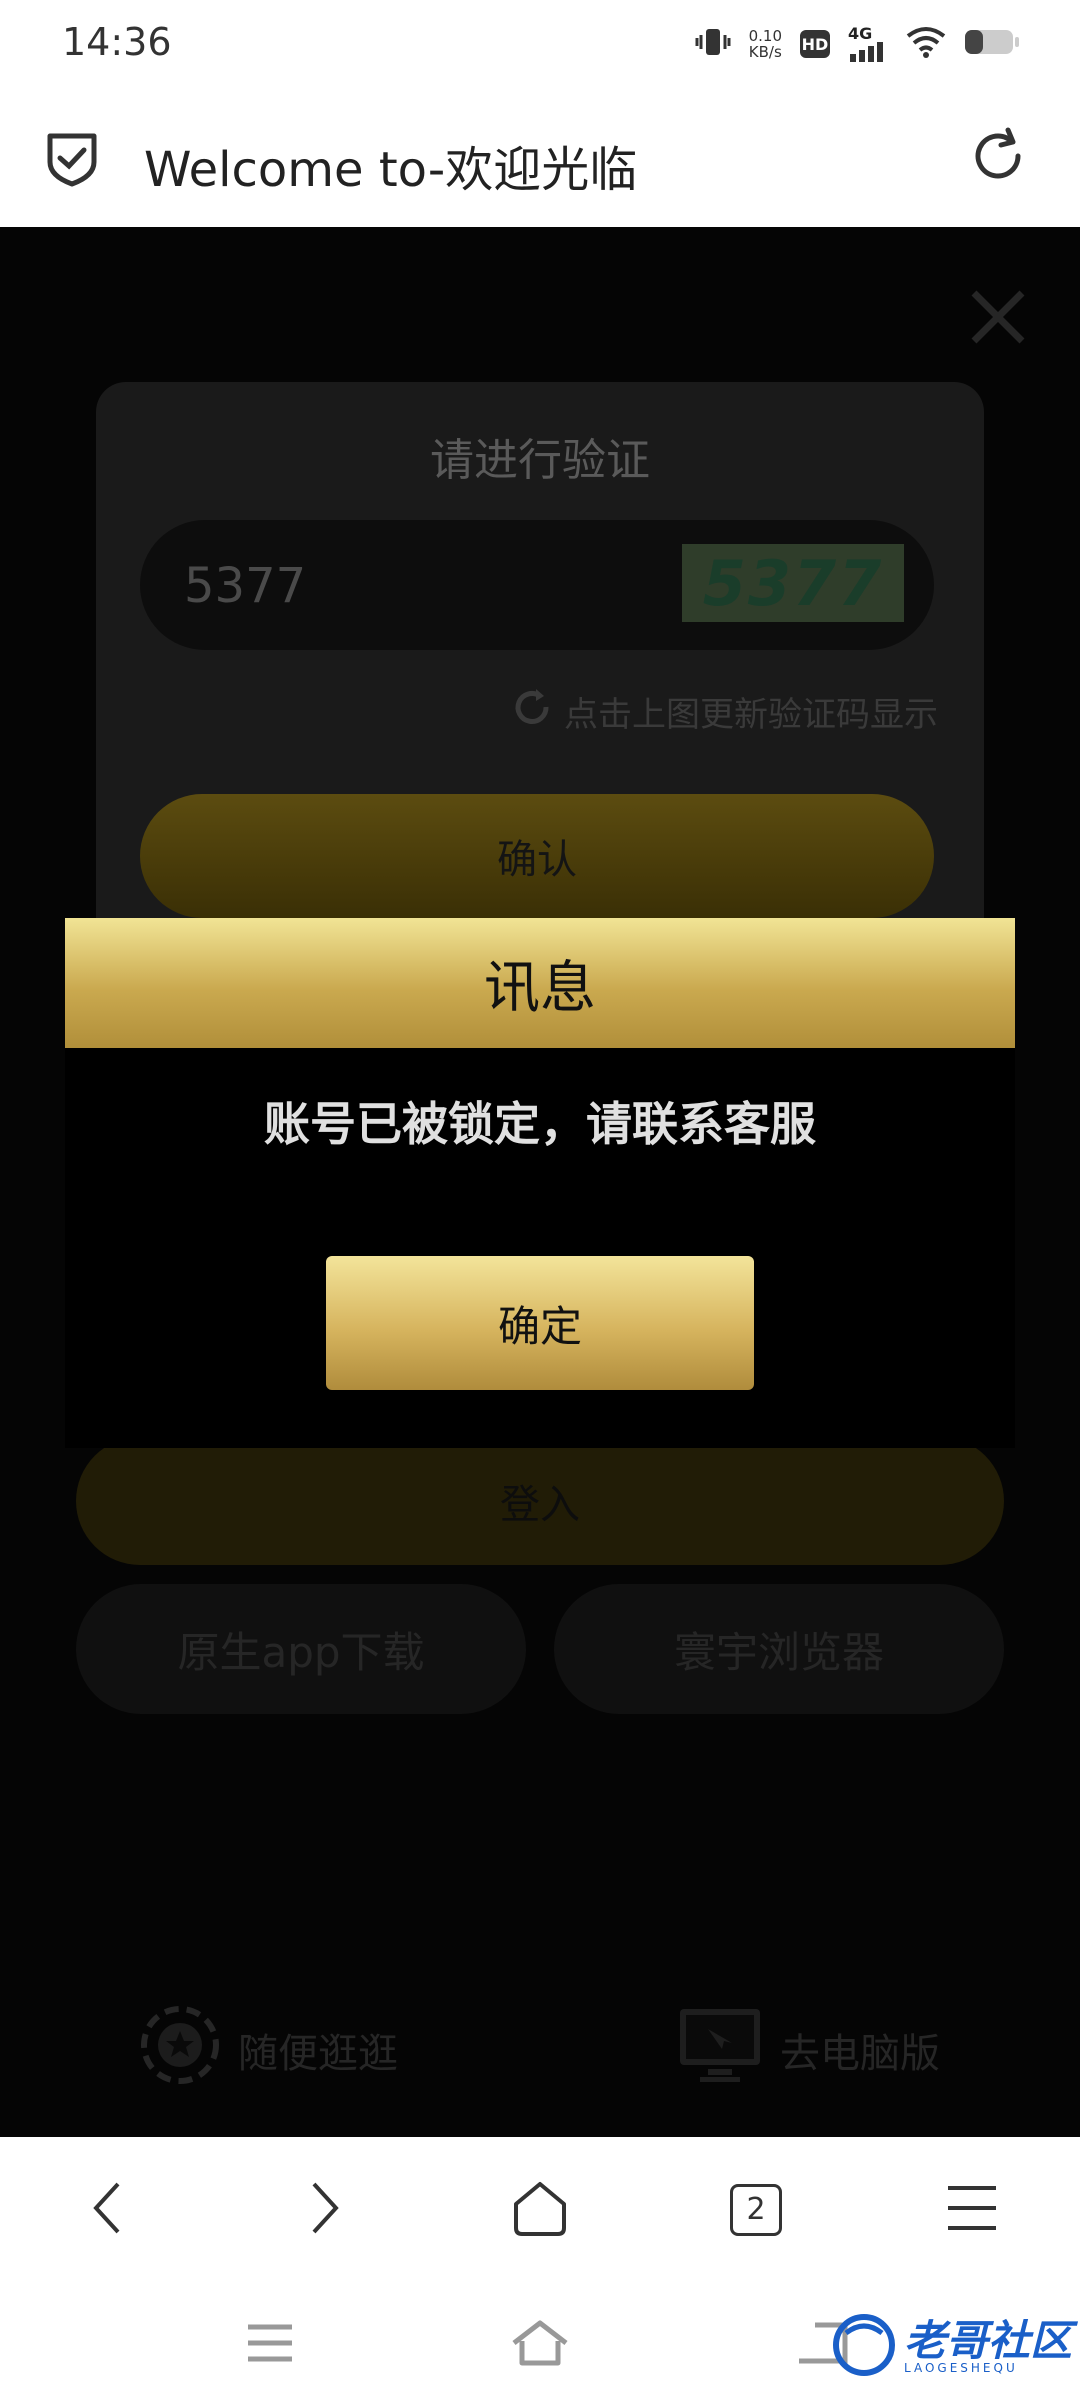 This screenshot has width=1080, height=2408. I want to click on captcha-image: 5377, so click(793, 583).